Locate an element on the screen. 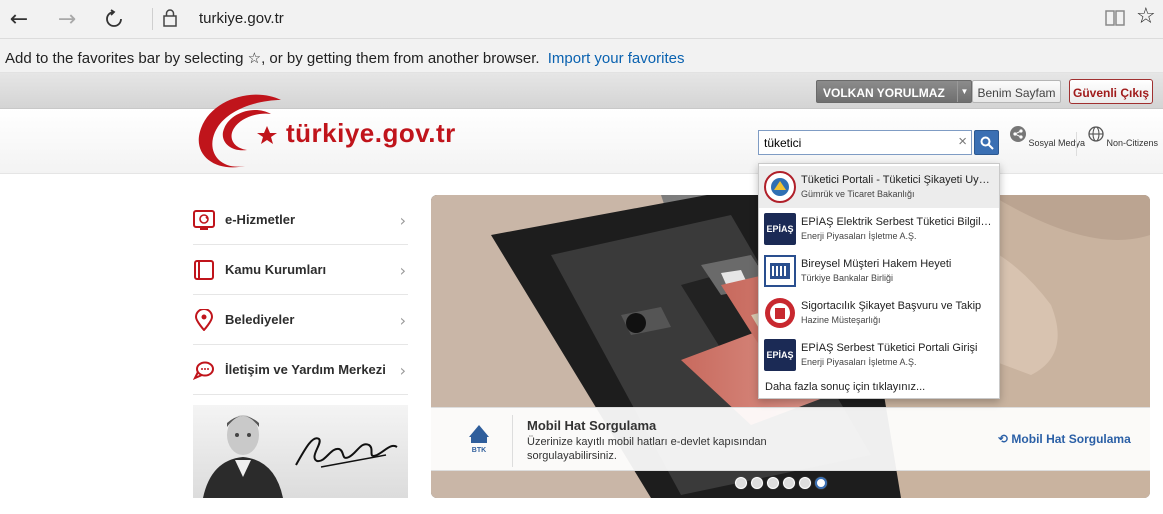 This screenshot has width=1163, height=514. slide-link: ⟲ Mobil Hat Sorgulama is located at coordinates (1064, 439).